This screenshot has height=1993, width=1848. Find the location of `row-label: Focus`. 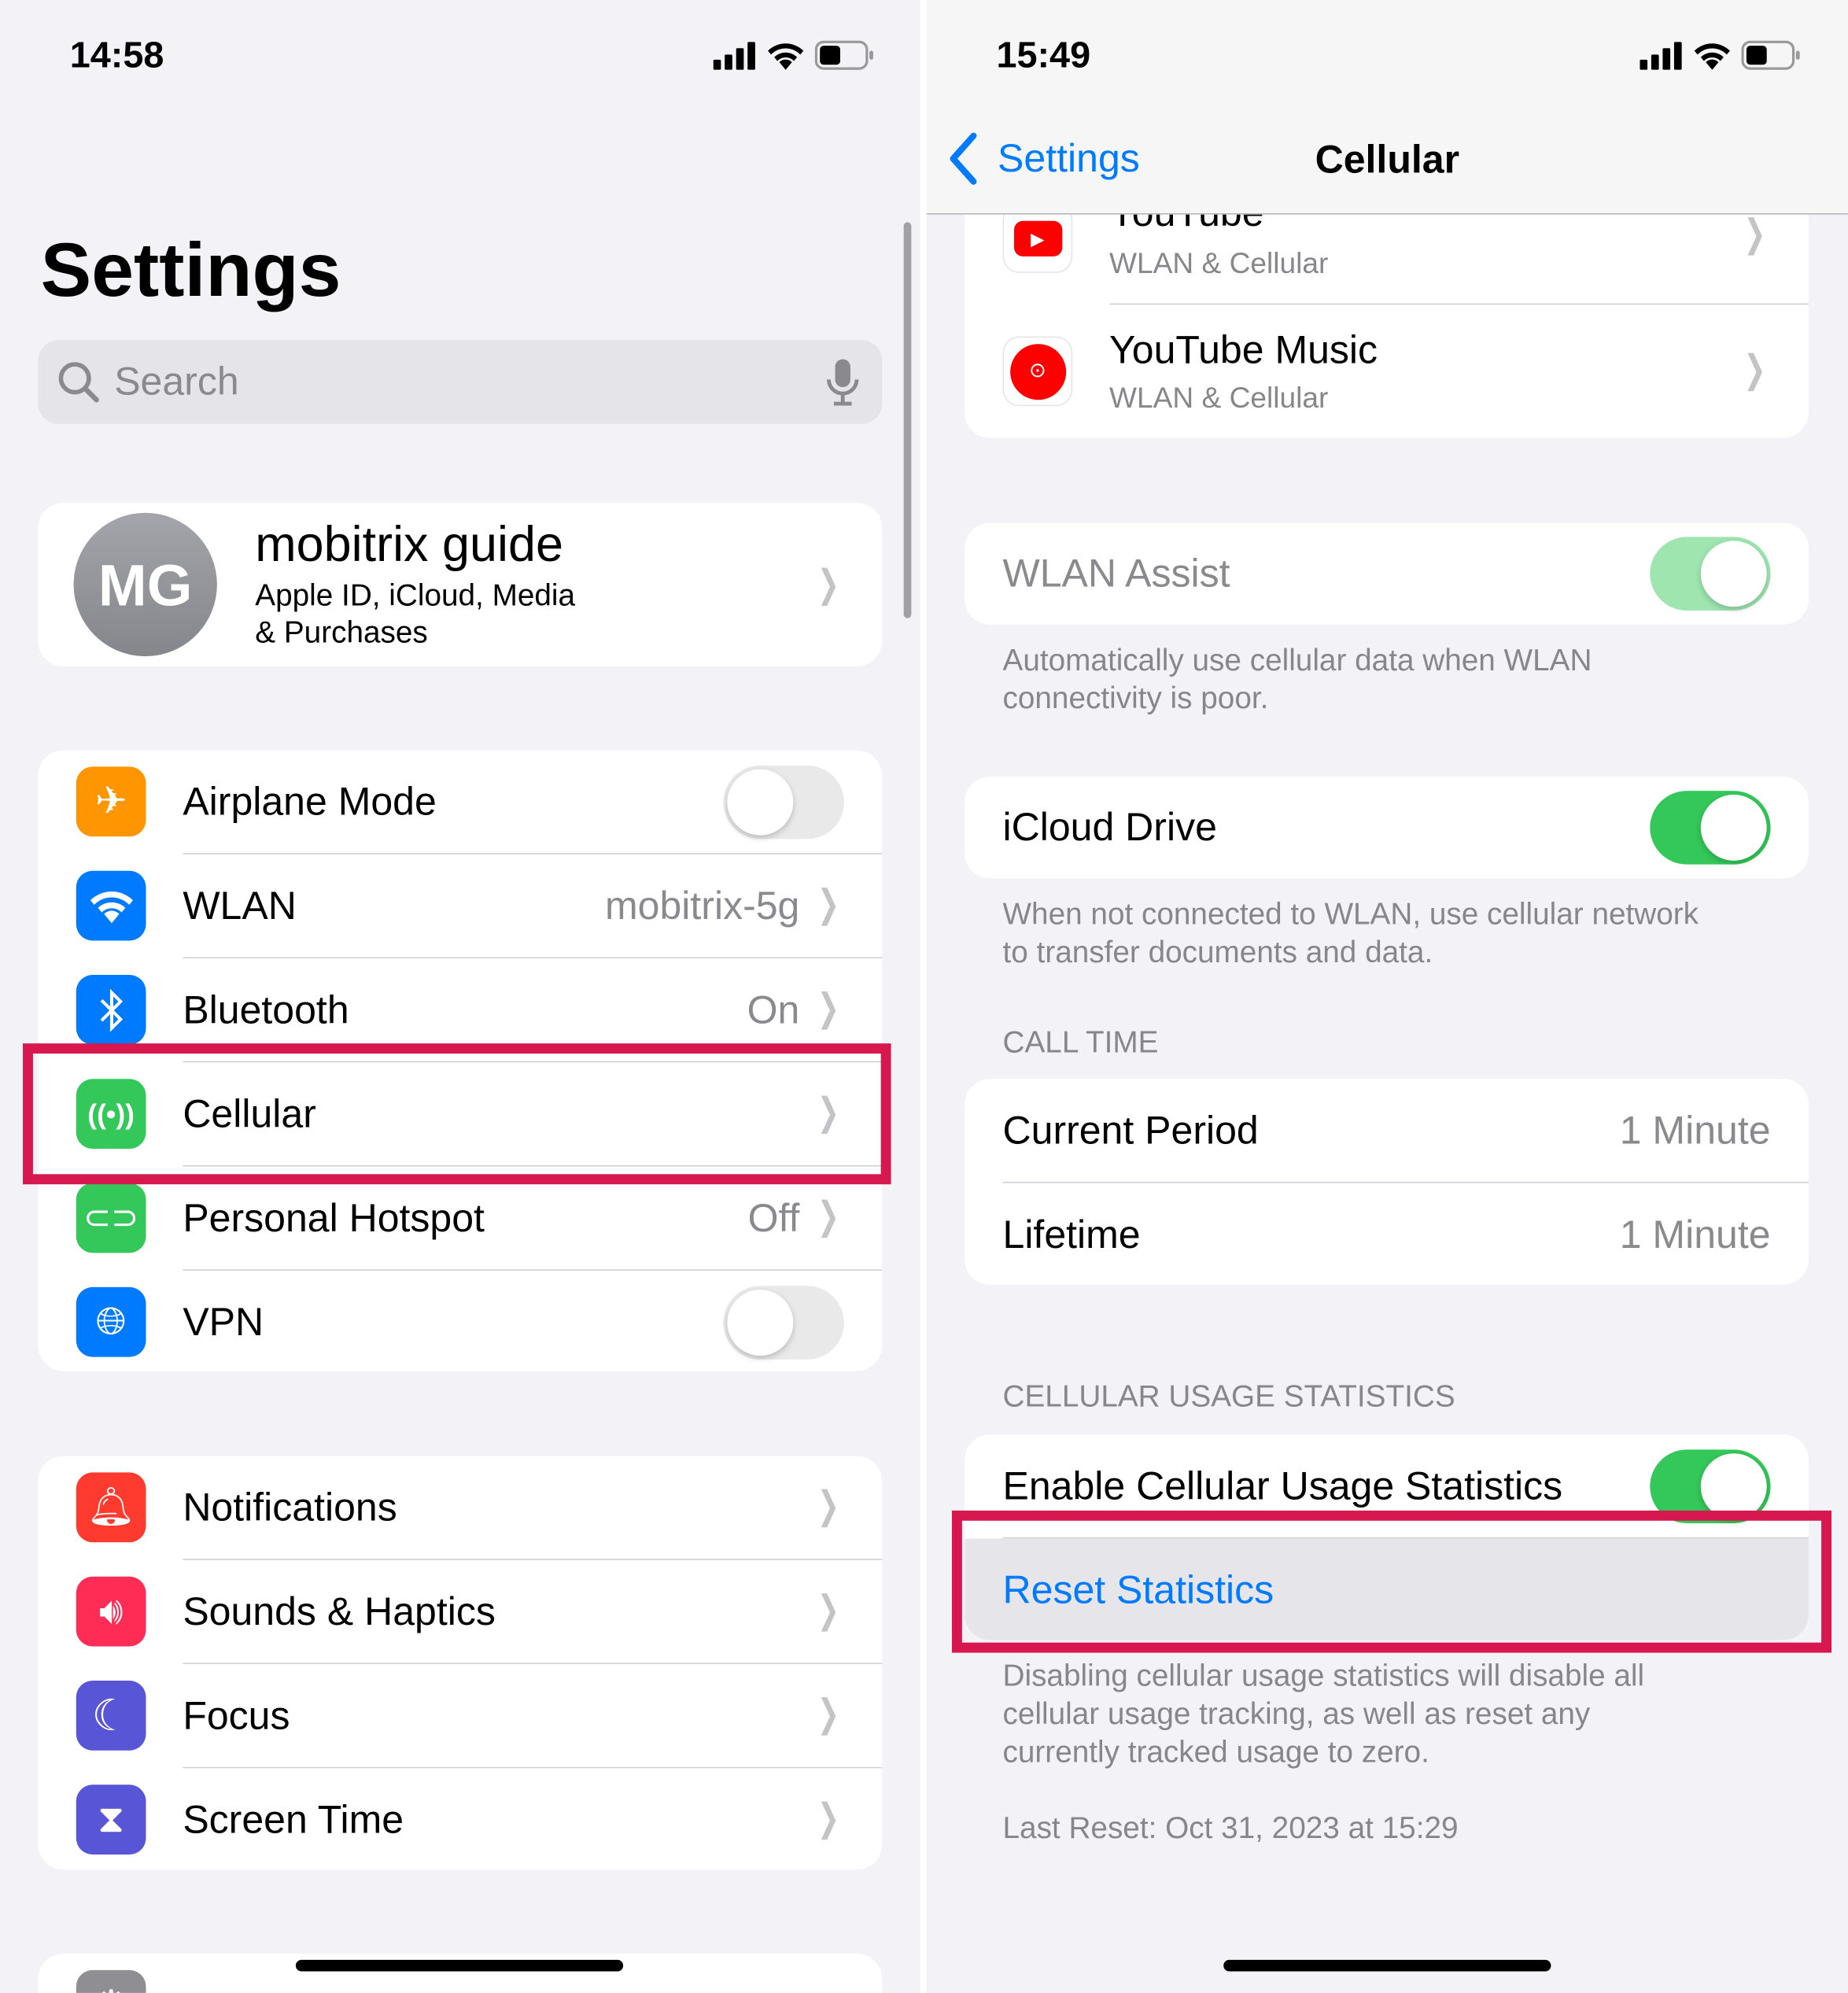

row-label: Focus is located at coordinates (237, 1715).